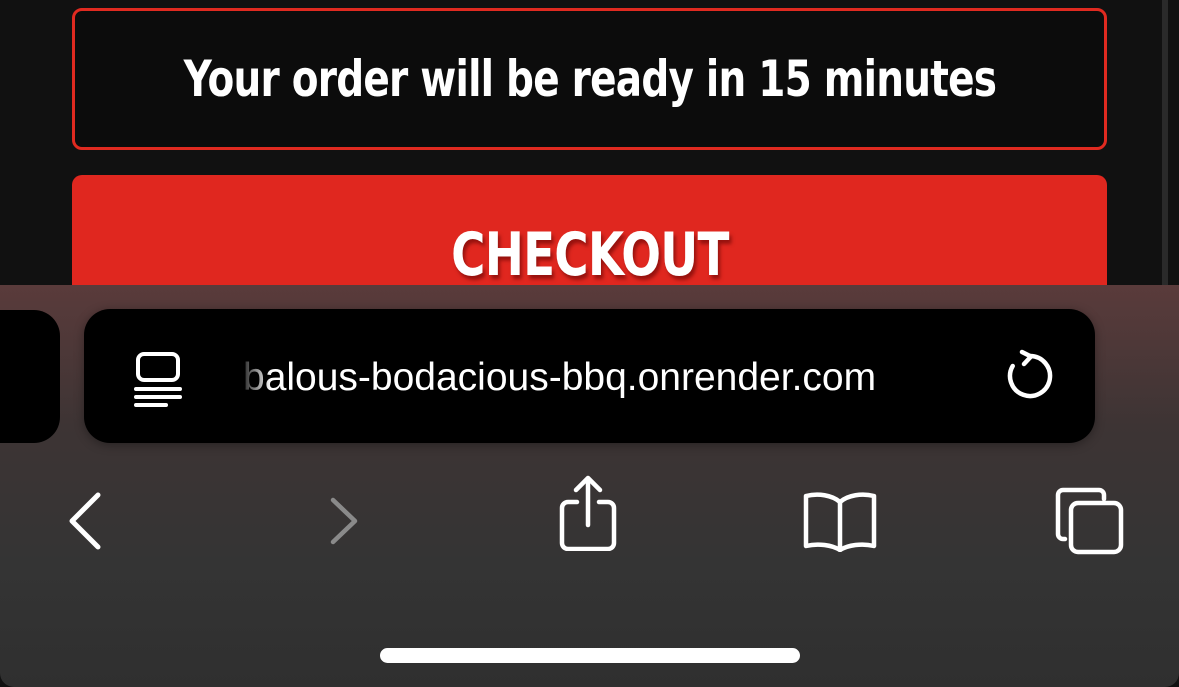 The height and width of the screenshot is (687, 1179). I want to click on page-menu-icon, so click(159, 379).